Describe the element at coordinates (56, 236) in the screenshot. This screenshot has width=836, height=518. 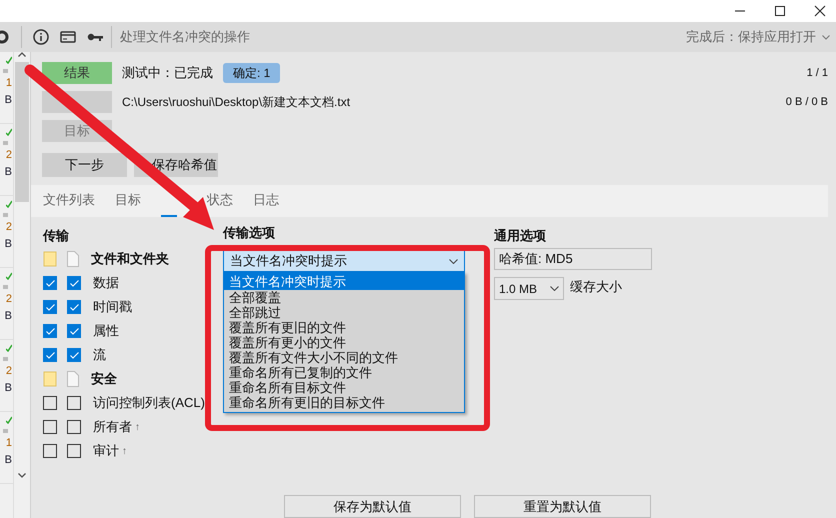
I see `section-heading: 传输` at that location.